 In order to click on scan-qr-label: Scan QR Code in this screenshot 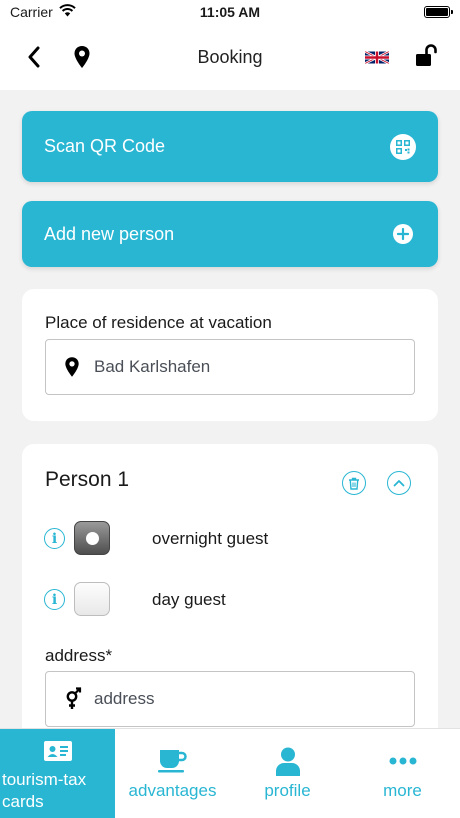, I will do `click(105, 146)`.